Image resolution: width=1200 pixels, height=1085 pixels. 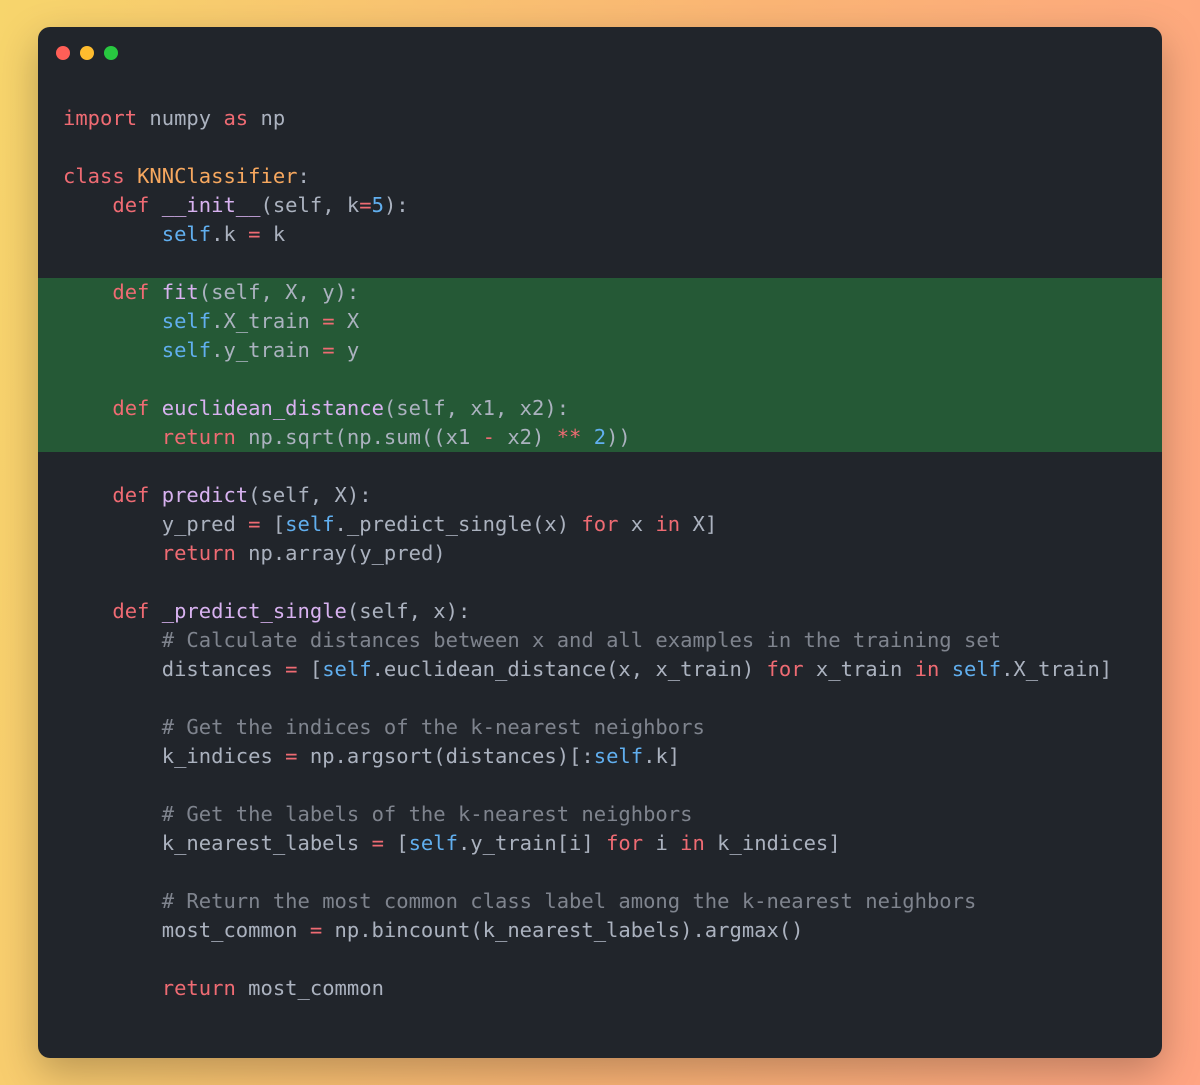 I want to click on window-controls, so click(x=87, y=53).